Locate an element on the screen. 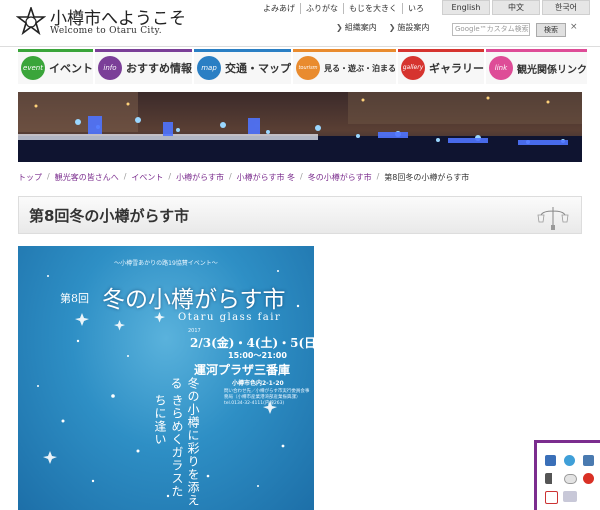  language-switcher: English 中文 한국어 is located at coordinates (517, 7).